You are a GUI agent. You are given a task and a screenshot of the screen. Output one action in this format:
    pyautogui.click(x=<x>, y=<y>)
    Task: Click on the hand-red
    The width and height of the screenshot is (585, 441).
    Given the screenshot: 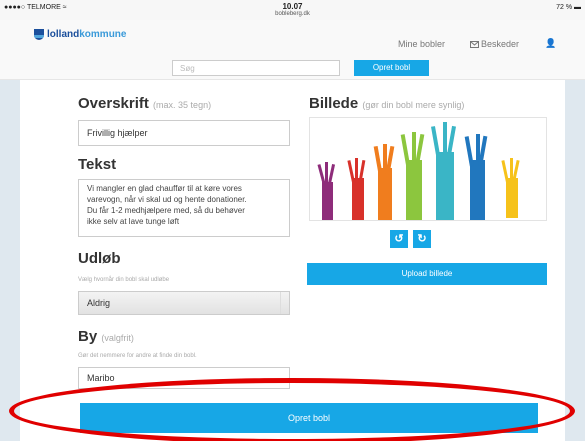 What is the action you would take?
    pyautogui.click(x=356, y=189)
    